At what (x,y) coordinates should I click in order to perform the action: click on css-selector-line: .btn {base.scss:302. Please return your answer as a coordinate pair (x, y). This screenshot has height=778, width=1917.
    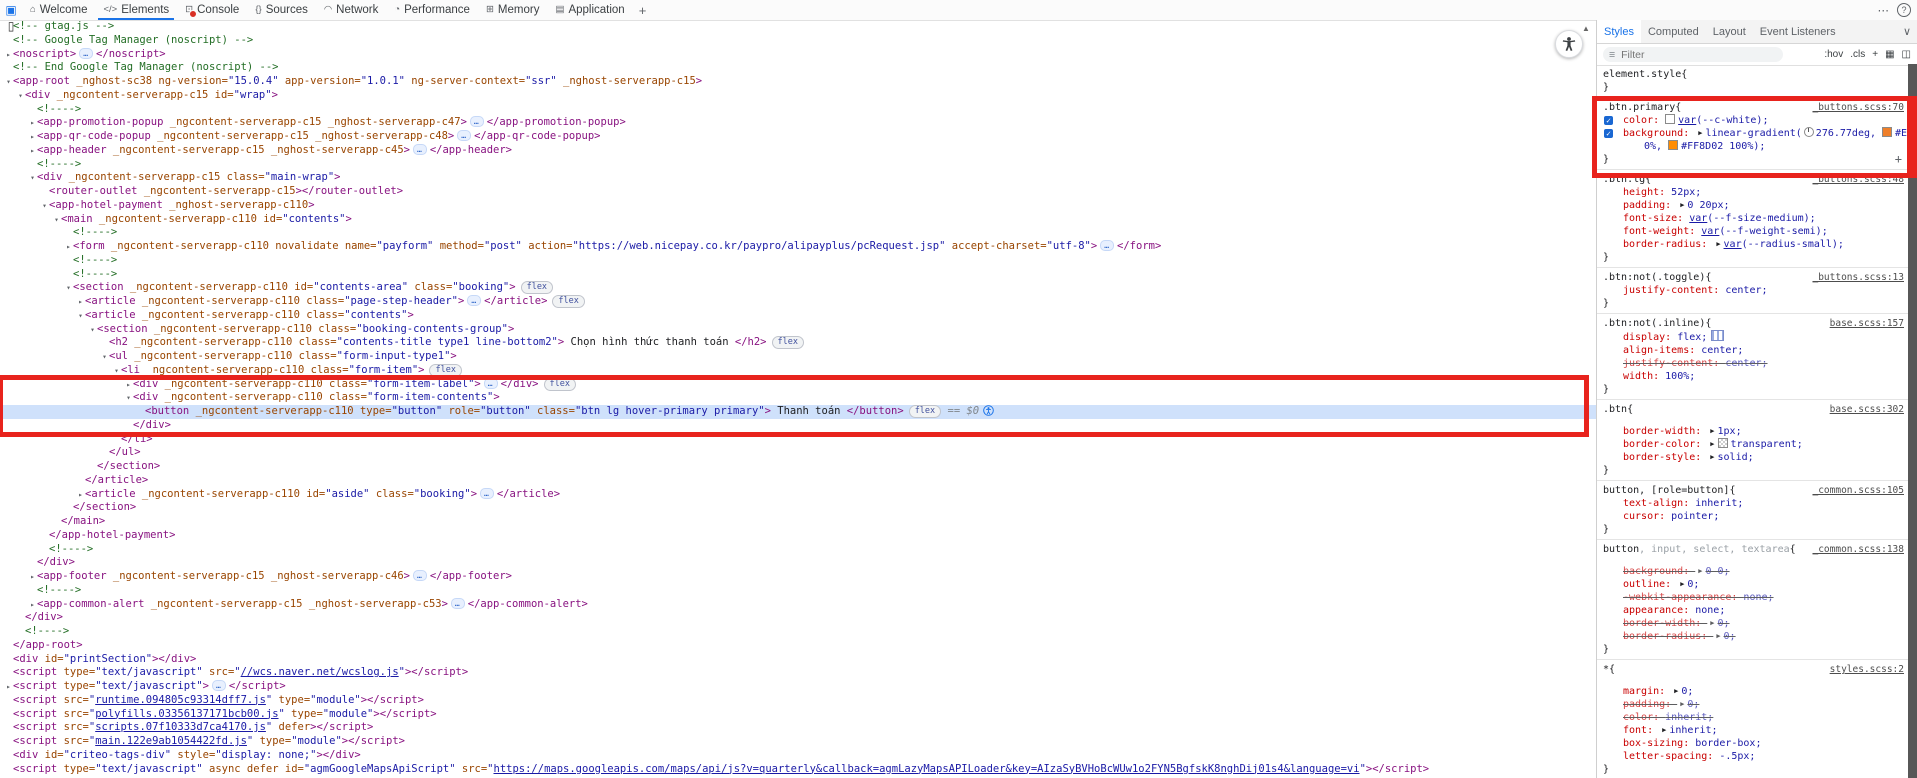
    Looking at the image, I should click on (1750, 409).